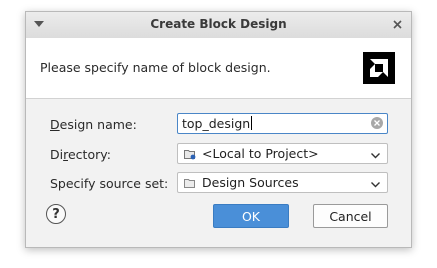 This screenshot has width=437, height=268. I want to click on design-name-value: top_design, so click(216, 123).